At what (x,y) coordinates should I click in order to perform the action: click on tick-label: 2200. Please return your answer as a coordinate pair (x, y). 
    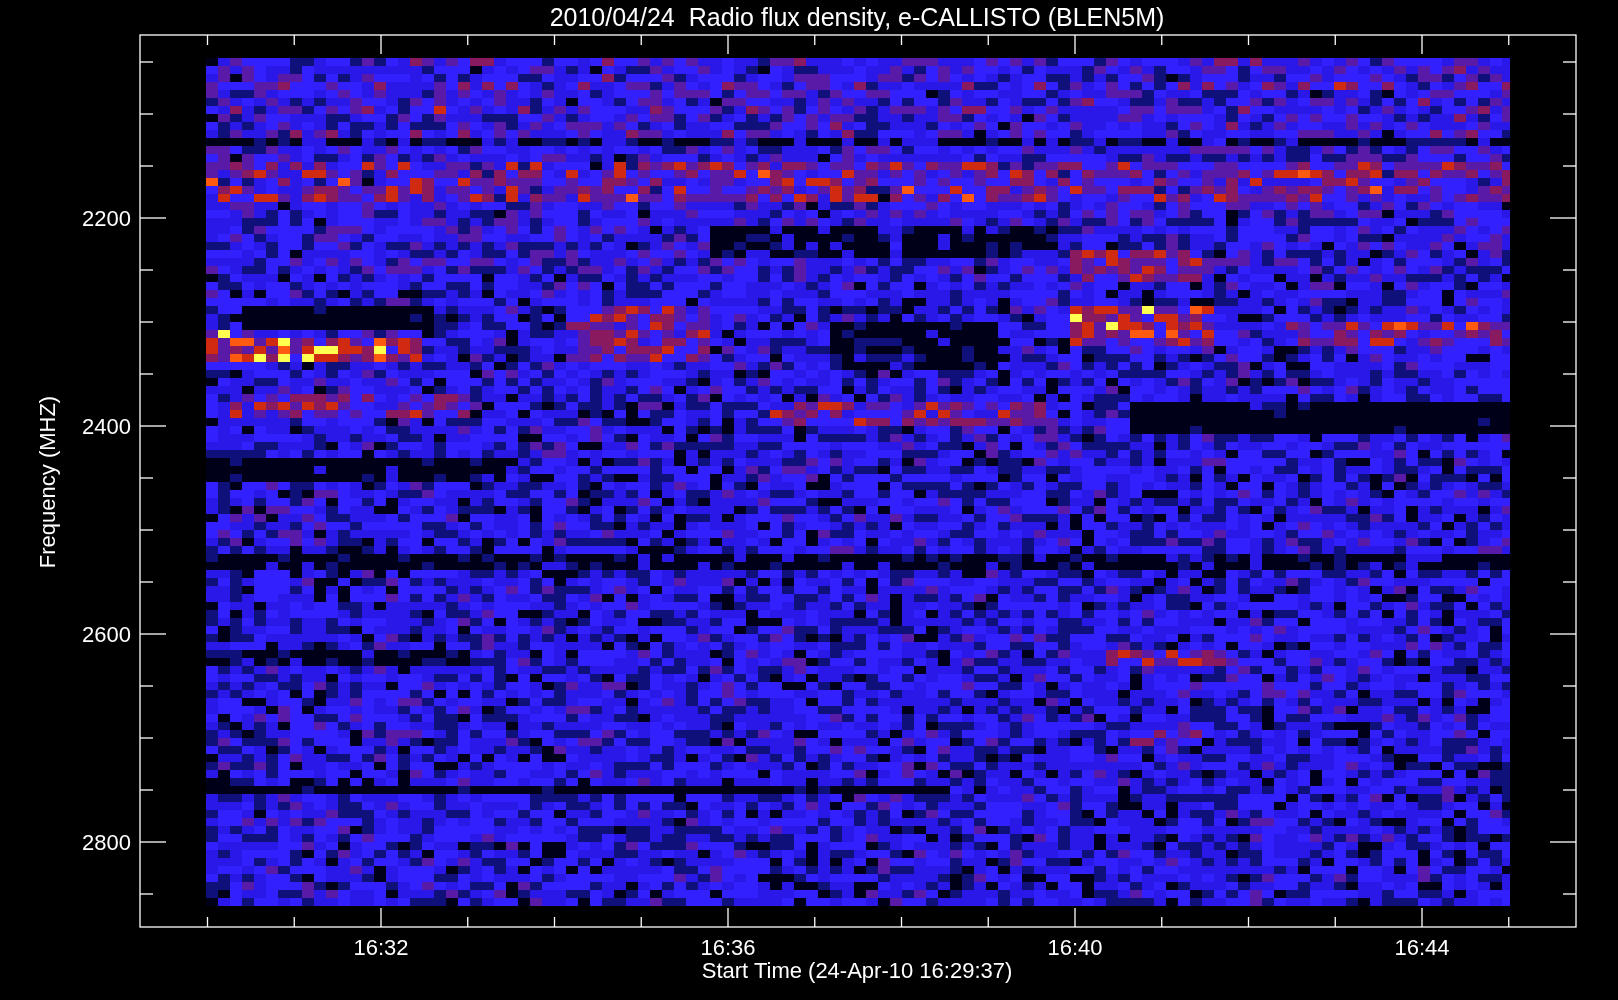
    Looking at the image, I should click on (106, 218).